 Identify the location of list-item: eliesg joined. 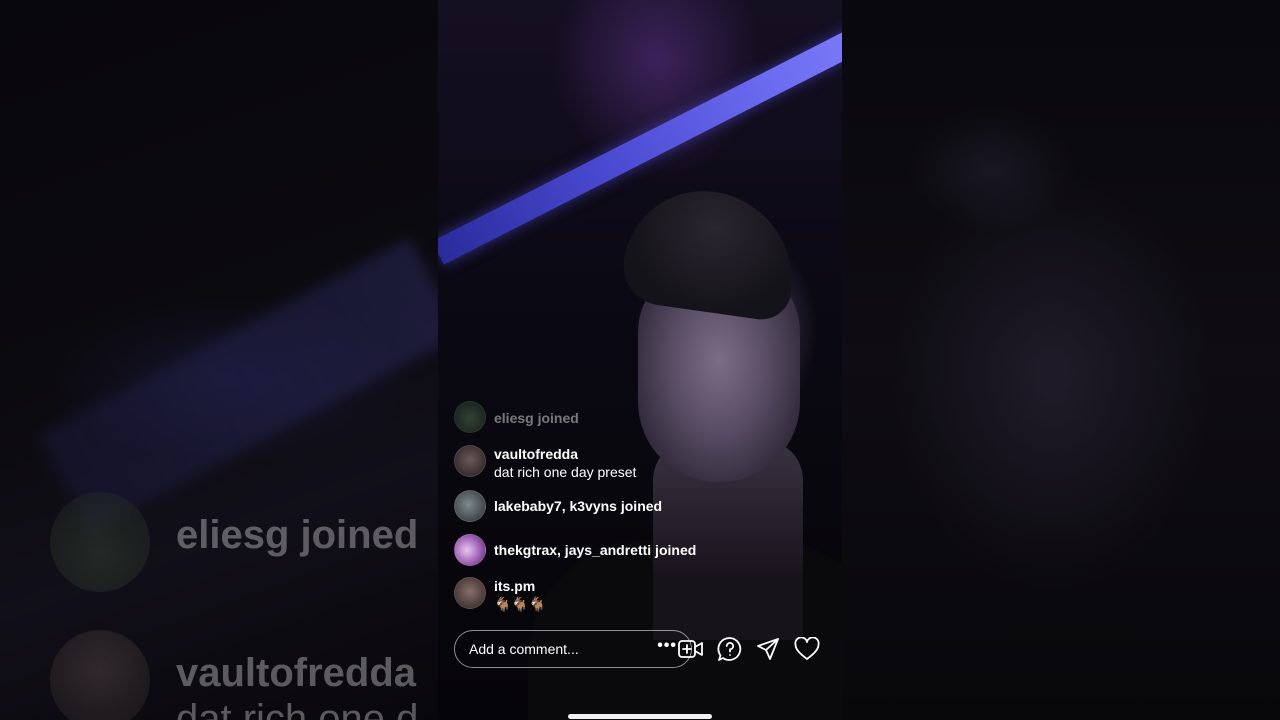
(516, 417).